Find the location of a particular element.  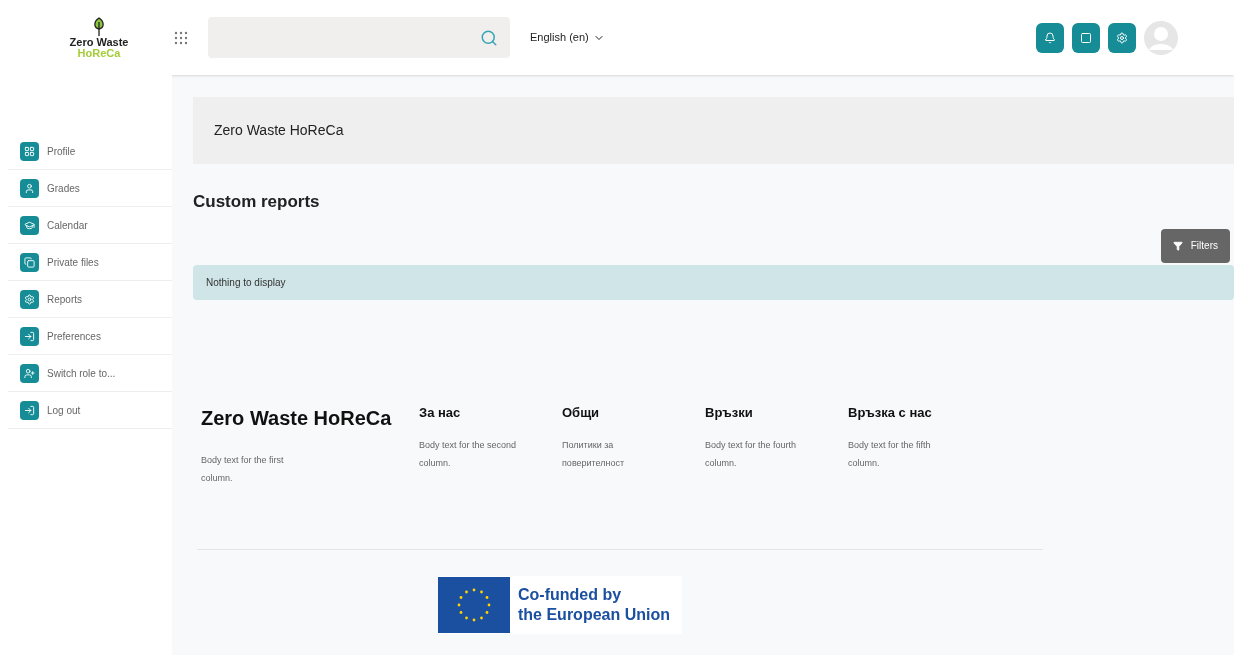

sidebar-item: Private files is located at coordinates (90, 262).